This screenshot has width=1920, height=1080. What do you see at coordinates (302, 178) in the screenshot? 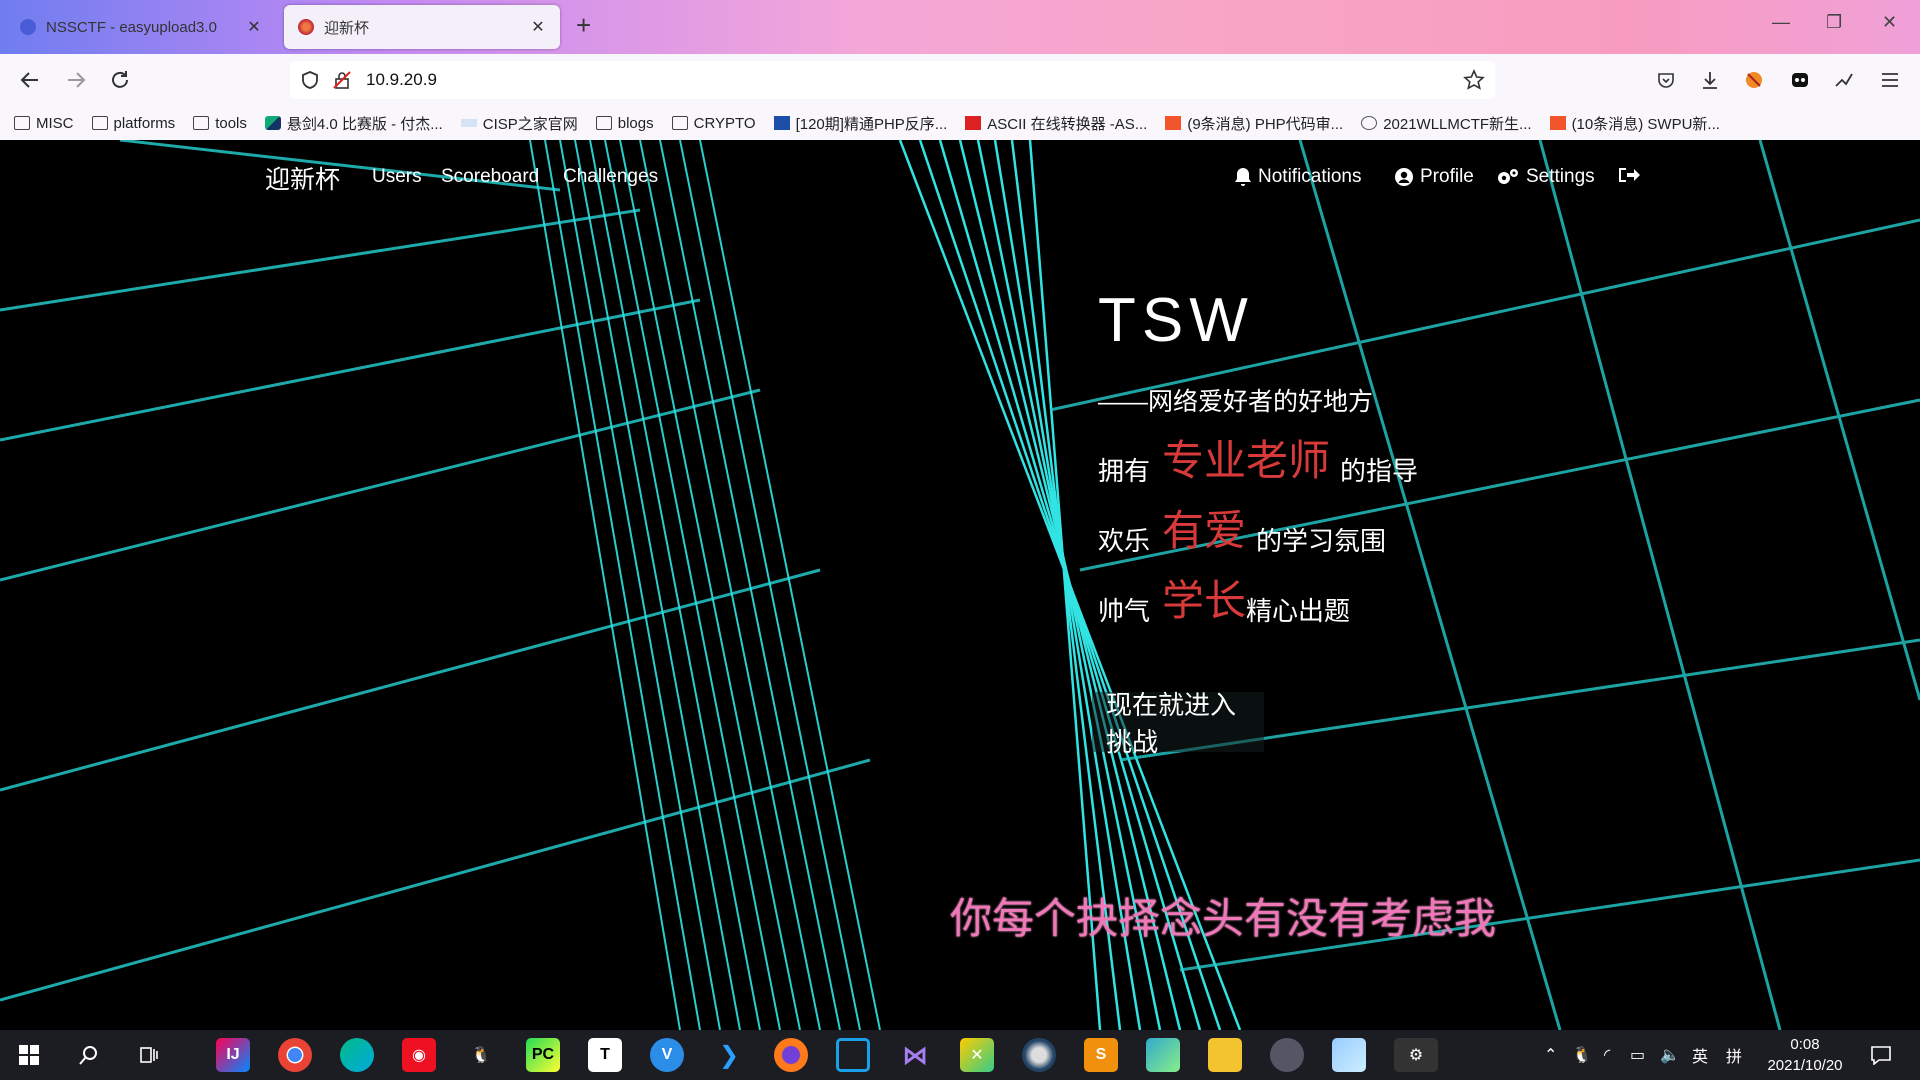
I see `site-brand: 迎新杯` at bounding box center [302, 178].